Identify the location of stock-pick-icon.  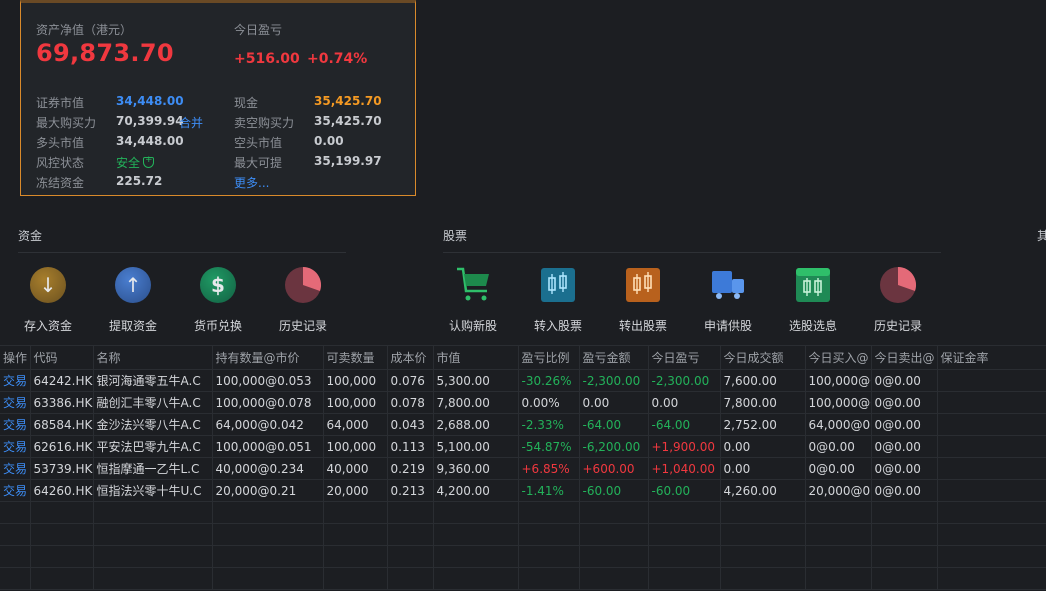
(813, 285).